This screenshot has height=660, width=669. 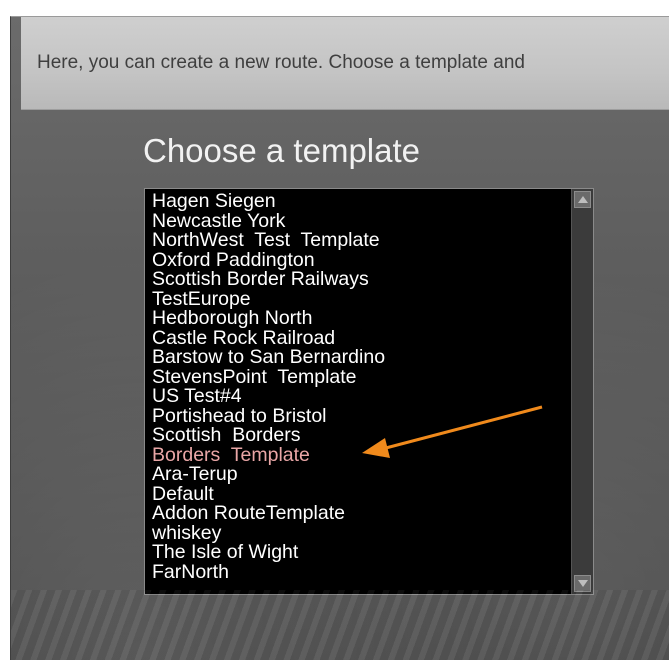 I want to click on list-item: Hedborough North, so click(x=360, y=319).